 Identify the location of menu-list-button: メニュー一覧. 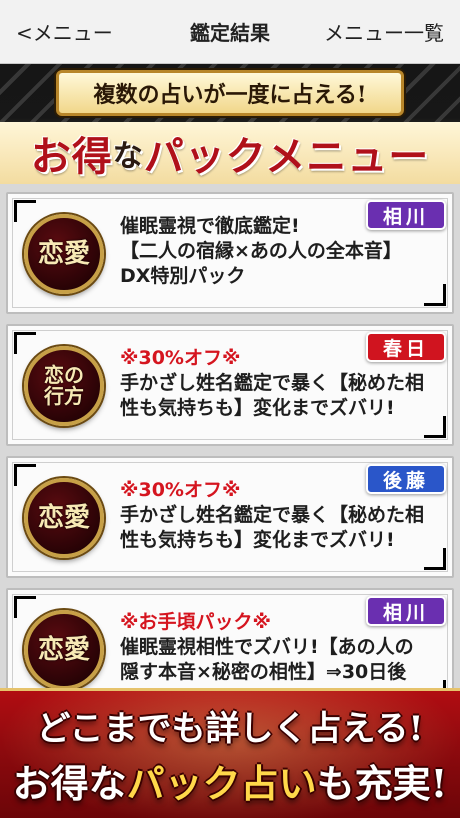
(384, 31).